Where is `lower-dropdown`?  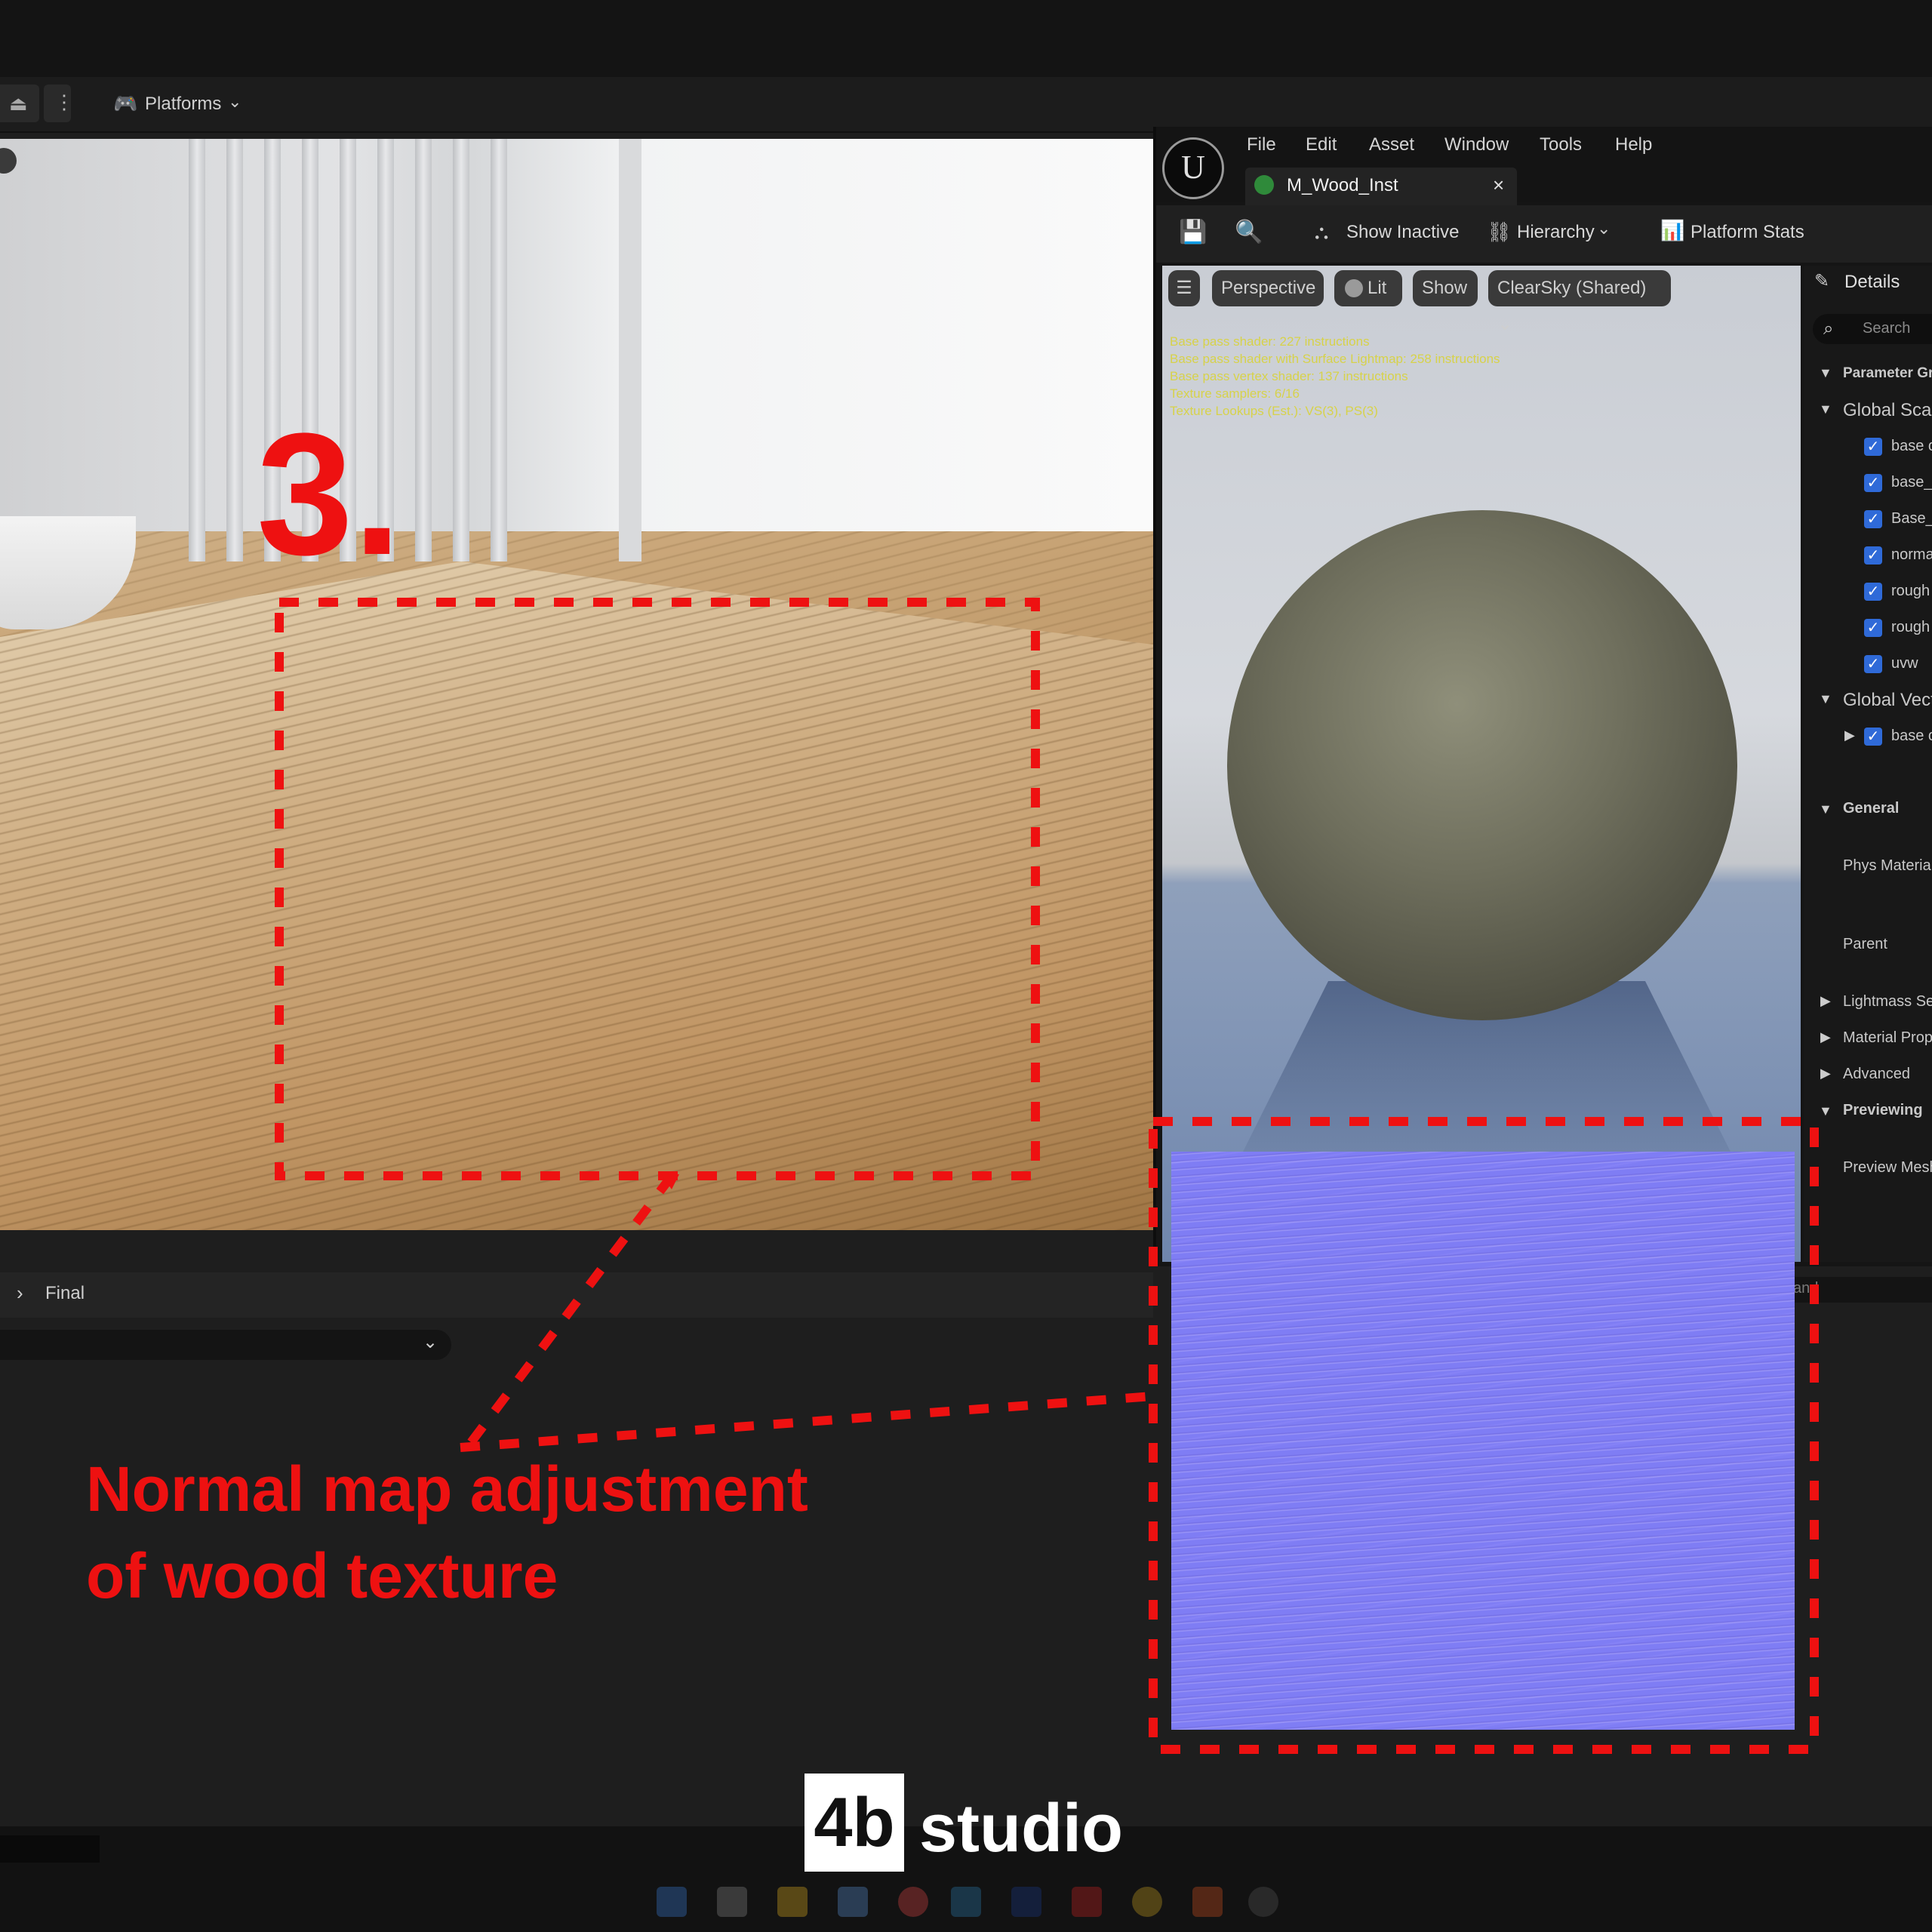 lower-dropdown is located at coordinates (225, 1345).